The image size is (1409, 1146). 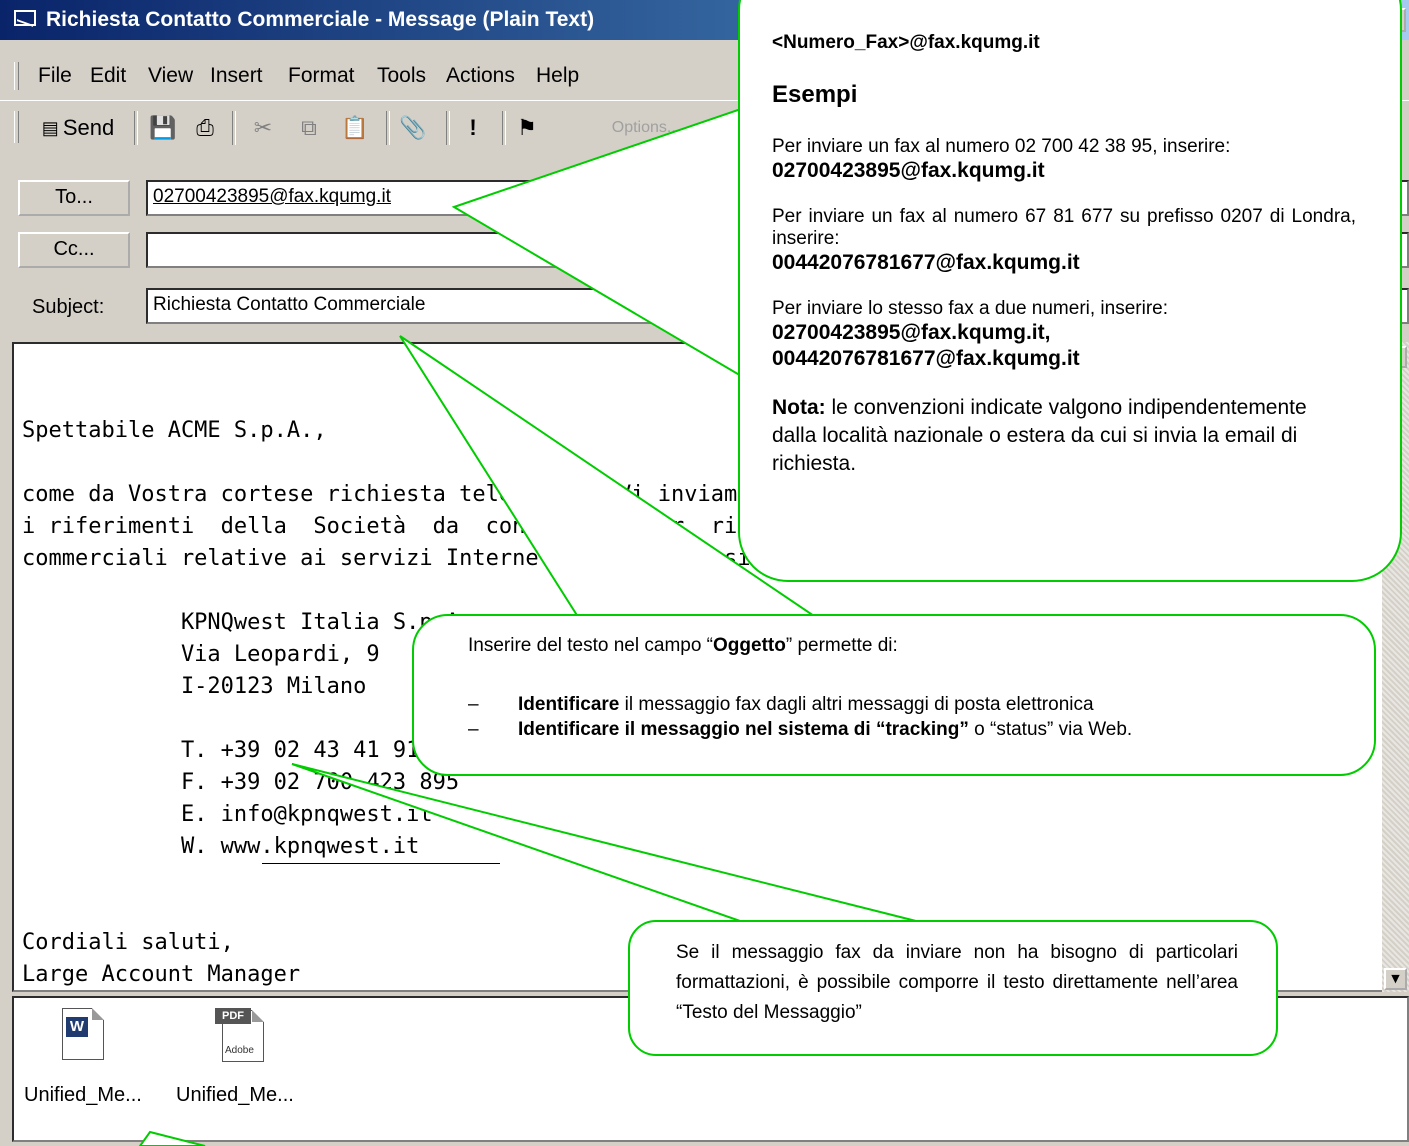 I want to click on subject-intro-pre: Inserire del testo nel campo “, so click(x=591, y=645).